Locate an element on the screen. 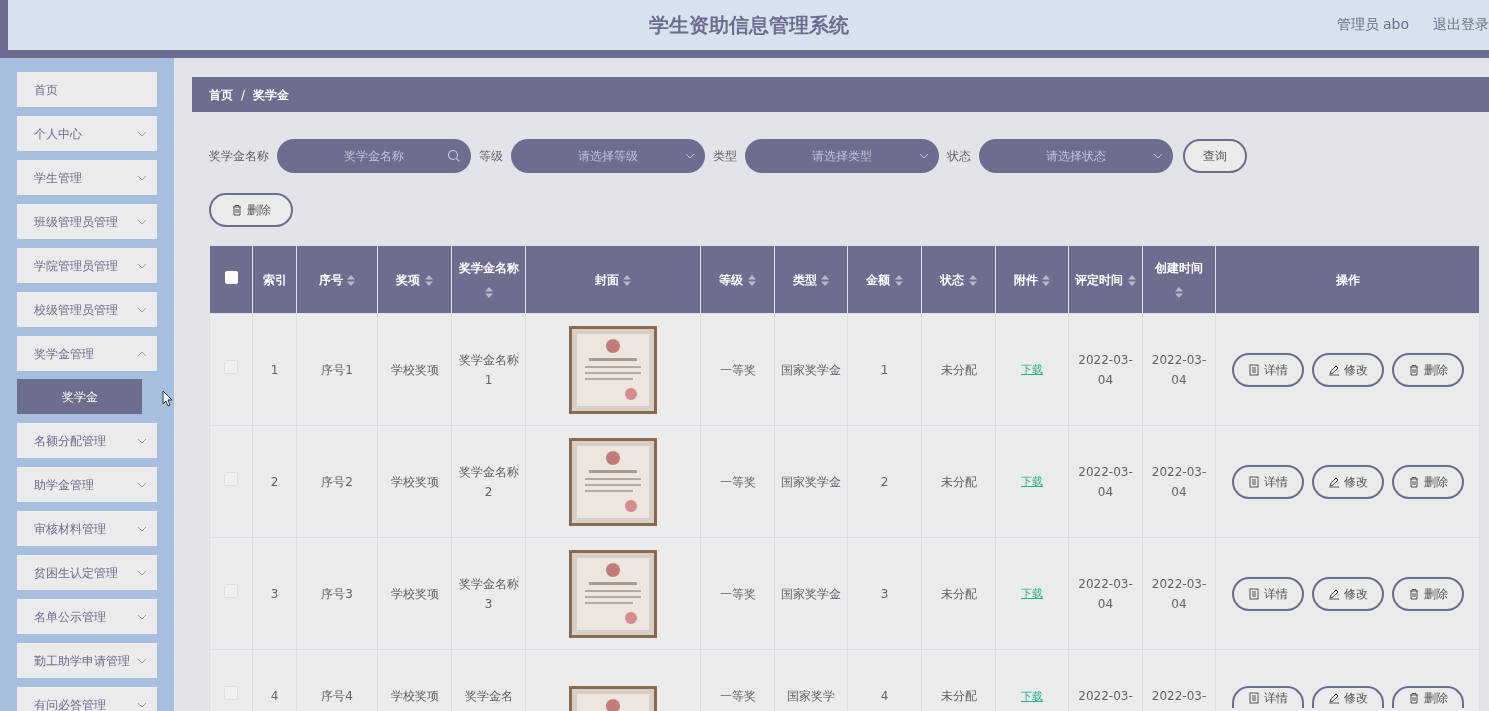  column-header: 类型 is located at coordinates (811, 279).